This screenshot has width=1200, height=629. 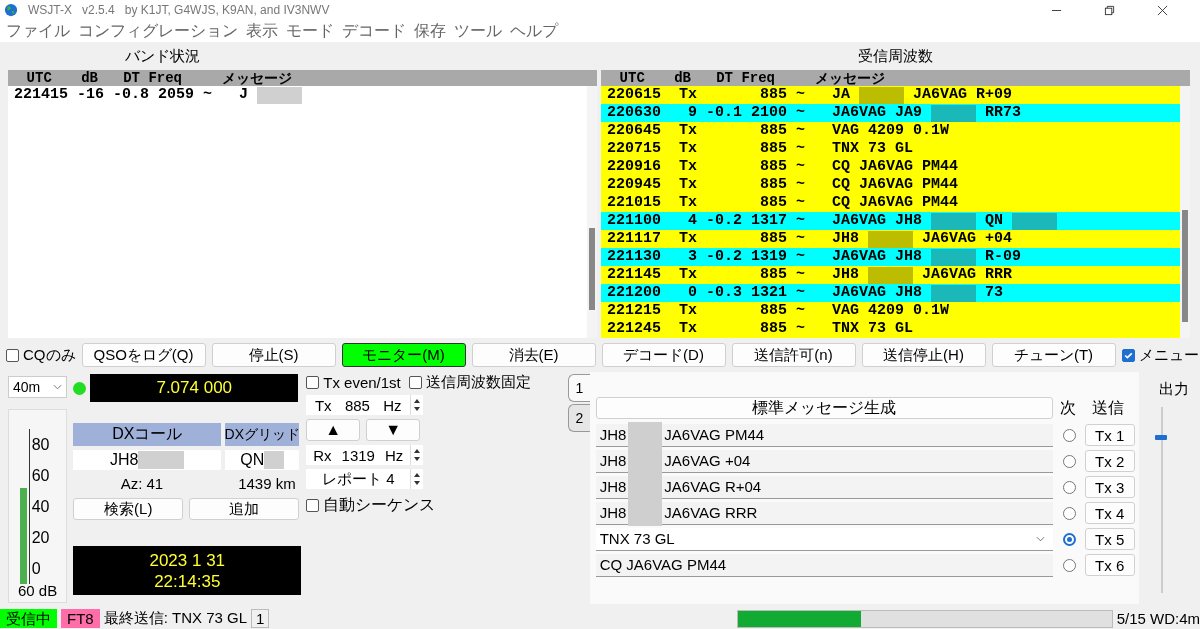 I want to click on table-row: 220645 Tx 885 ~ VAG 4209 0.1W, so click(x=890, y=131).